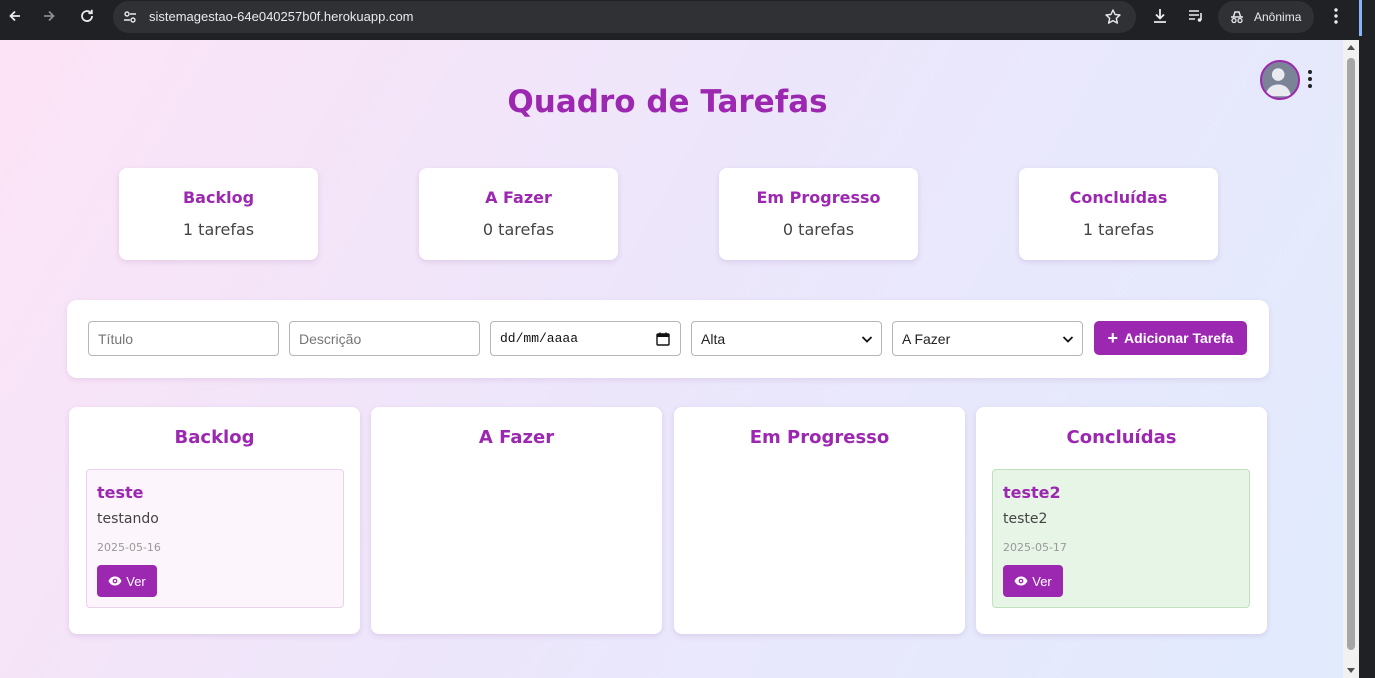 This screenshot has width=1375, height=678. I want to click on column-em-progresso: Em Progresso, so click(819, 520).